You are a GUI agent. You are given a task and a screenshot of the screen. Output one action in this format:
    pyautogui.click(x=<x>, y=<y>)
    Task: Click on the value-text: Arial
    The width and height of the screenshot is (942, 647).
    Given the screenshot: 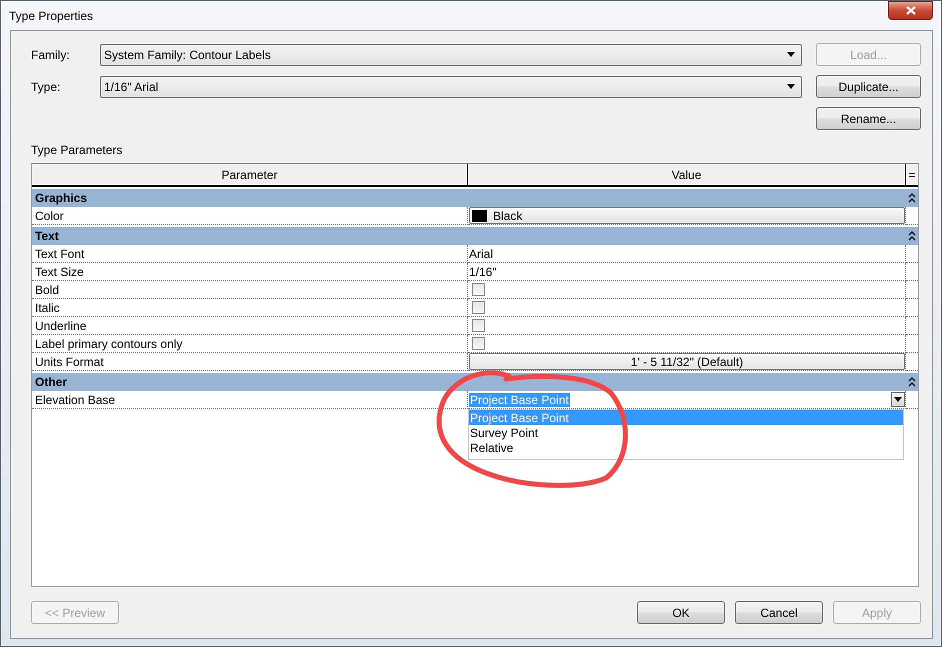 What is the action you would take?
    pyautogui.click(x=481, y=253)
    